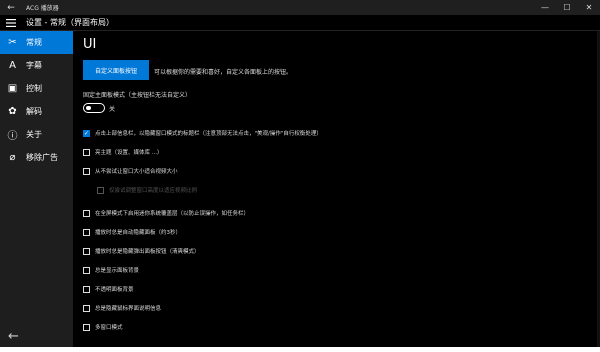  I want to click on breadcrumb: 设置 - 常规（界面布局）, so click(70, 22).